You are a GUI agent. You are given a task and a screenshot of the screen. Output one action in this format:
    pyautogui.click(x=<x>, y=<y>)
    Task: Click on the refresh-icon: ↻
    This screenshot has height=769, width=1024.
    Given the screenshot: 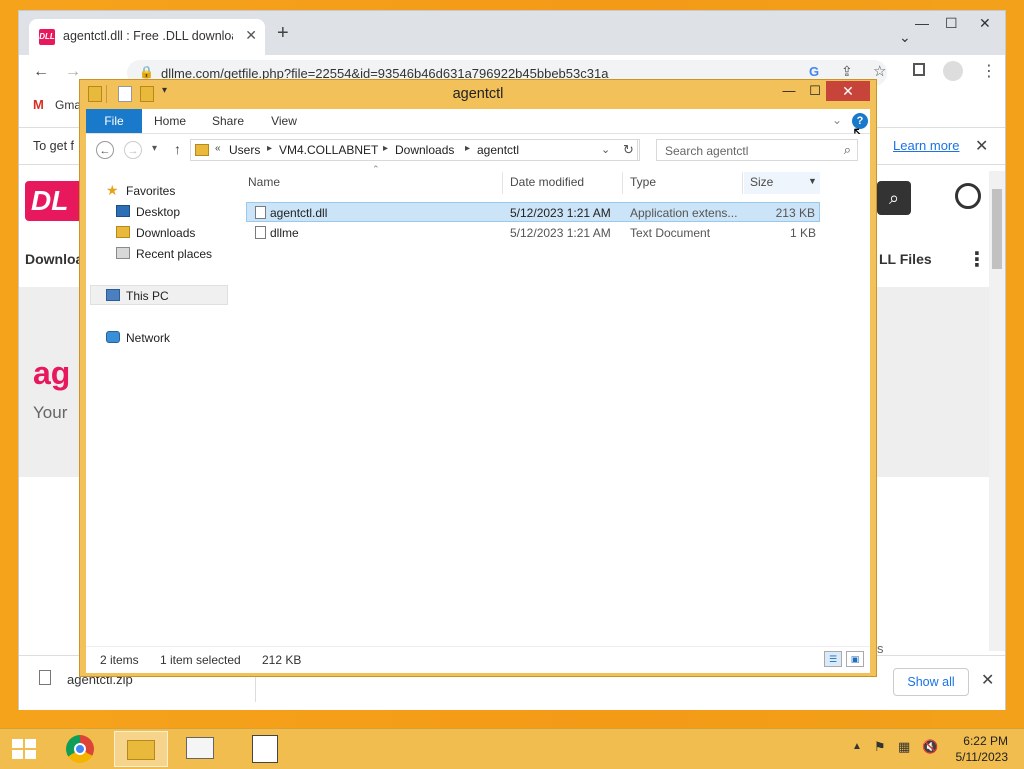 What is the action you would take?
    pyautogui.click(x=629, y=150)
    